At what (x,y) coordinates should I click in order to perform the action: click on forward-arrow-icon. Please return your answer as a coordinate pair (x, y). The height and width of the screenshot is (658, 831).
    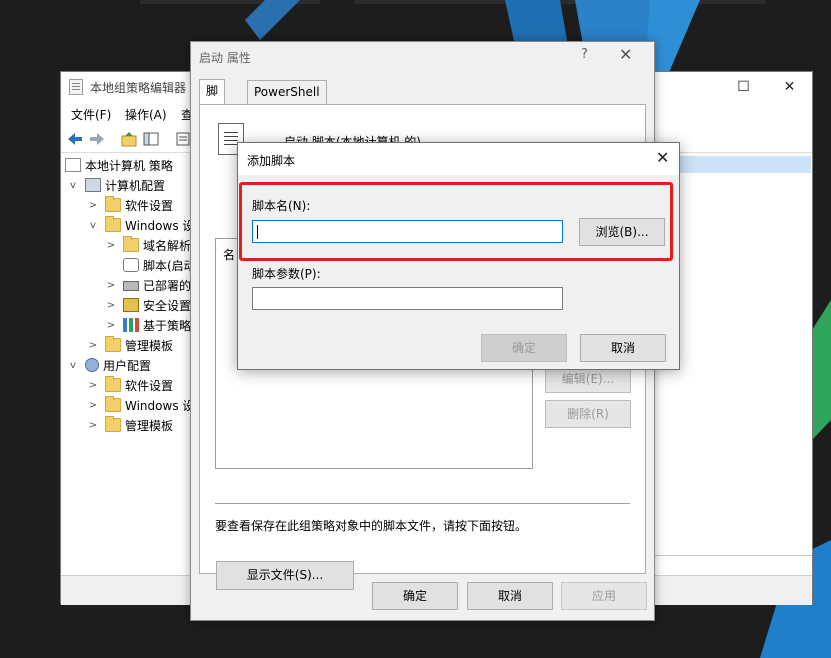
    Looking at the image, I should click on (97, 139).